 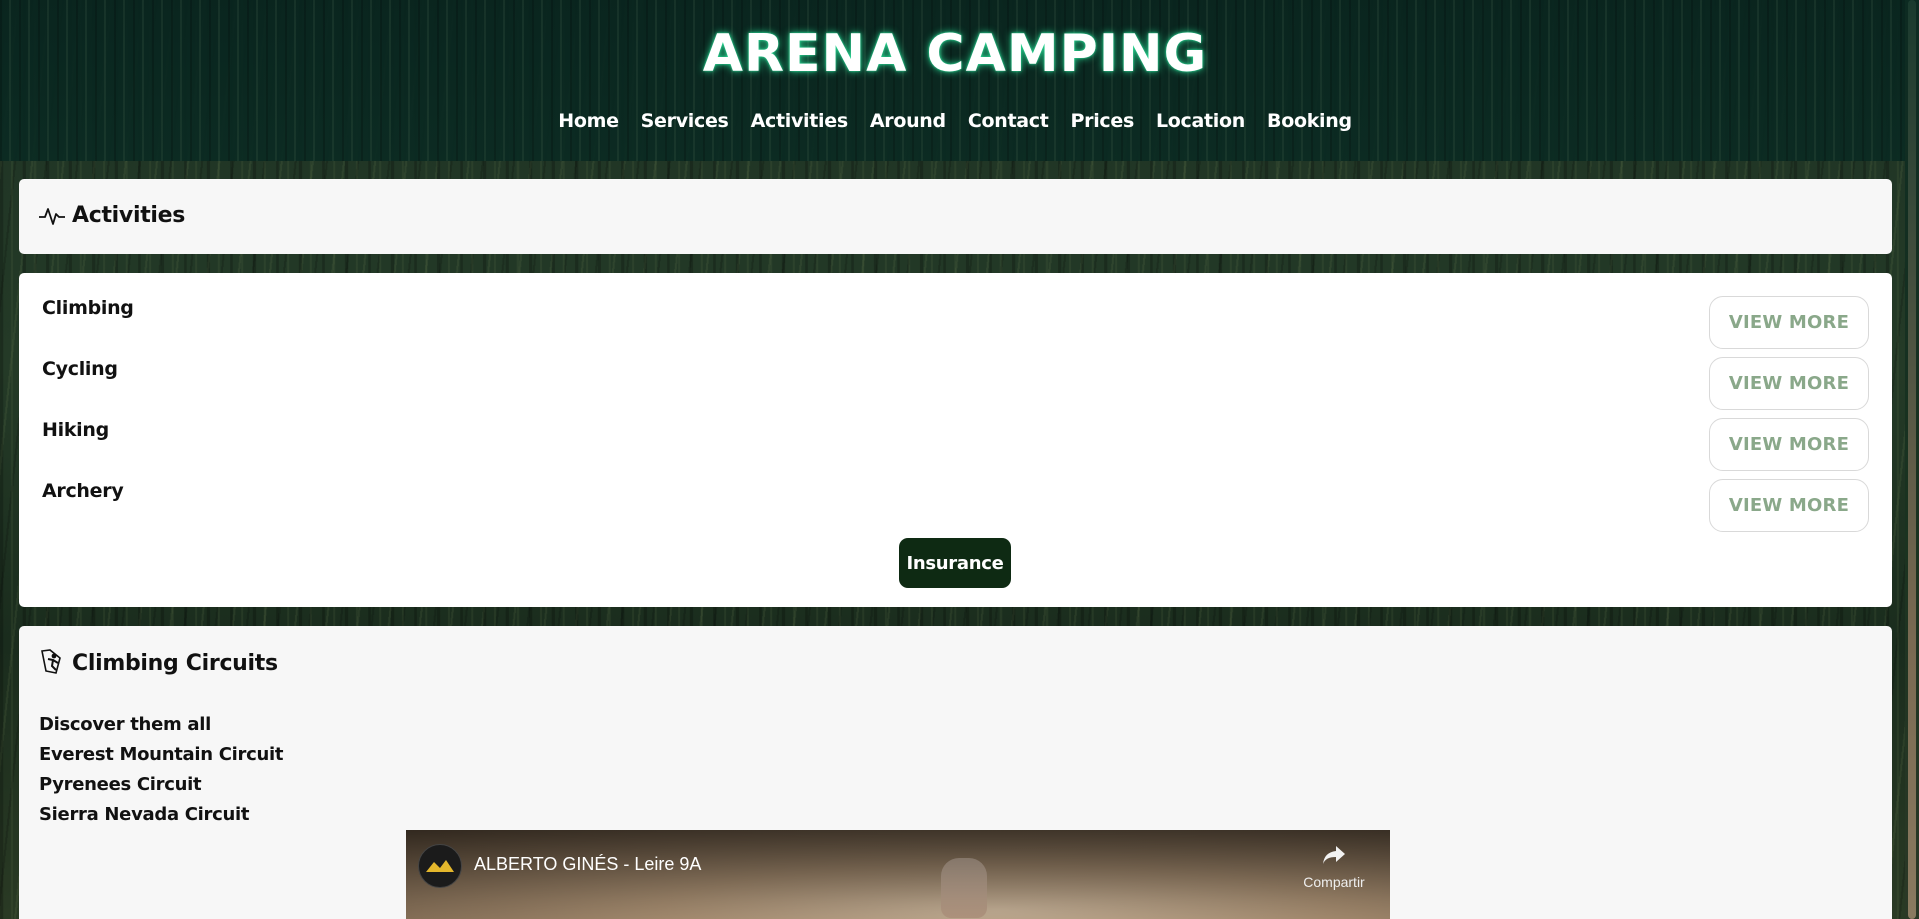 I want to click on share-icon, so click(x=1334, y=858).